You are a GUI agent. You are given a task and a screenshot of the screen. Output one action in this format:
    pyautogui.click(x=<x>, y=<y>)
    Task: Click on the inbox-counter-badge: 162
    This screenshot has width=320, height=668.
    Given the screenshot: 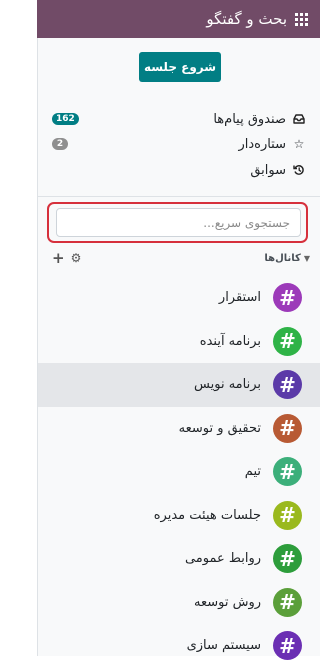 What is the action you would take?
    pyautogui.click(x=65, y=119)
    